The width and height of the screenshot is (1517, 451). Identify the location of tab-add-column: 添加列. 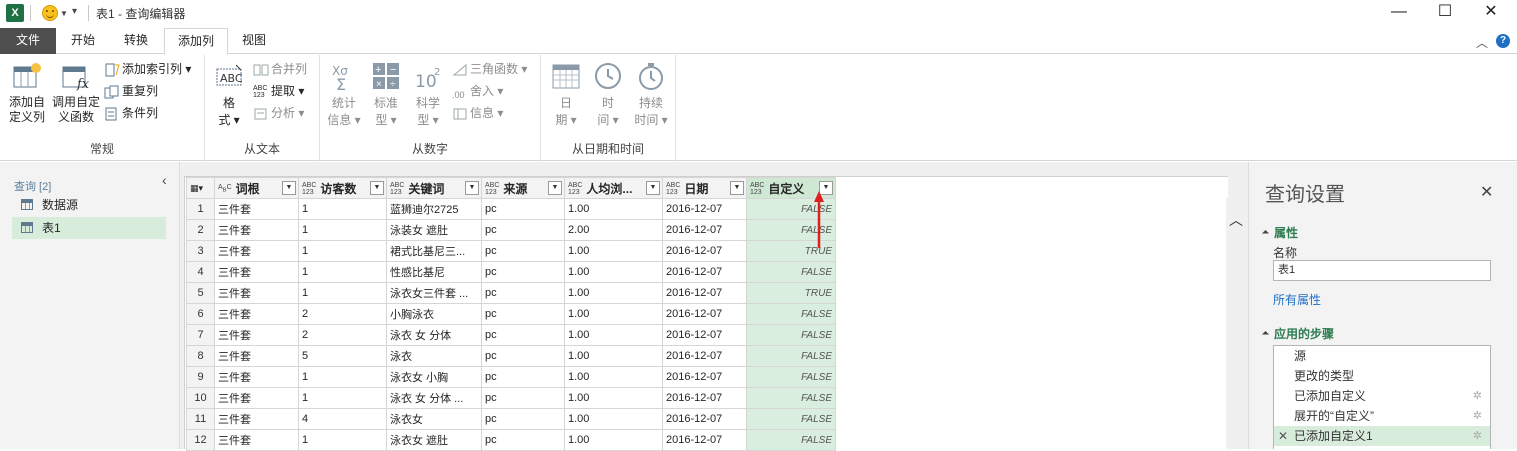
(196, 41).